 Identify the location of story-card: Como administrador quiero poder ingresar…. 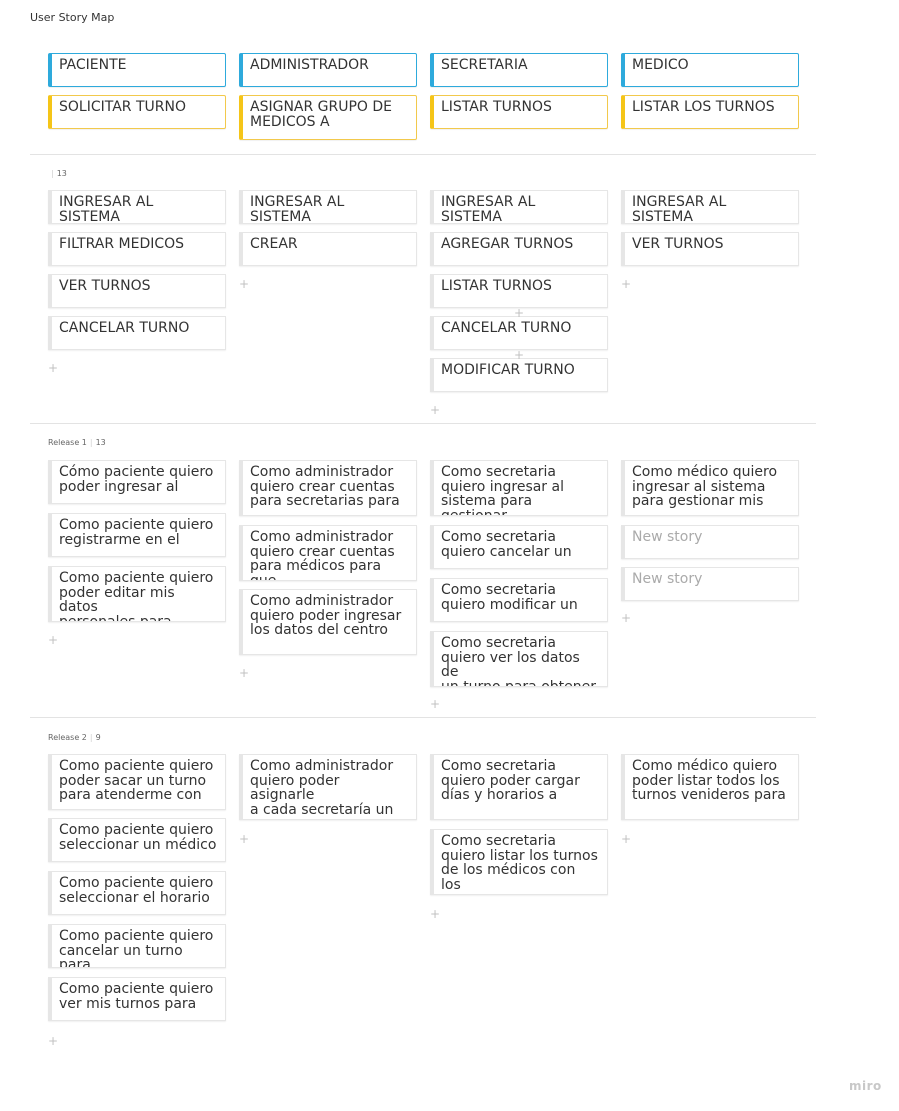
(328, 622).